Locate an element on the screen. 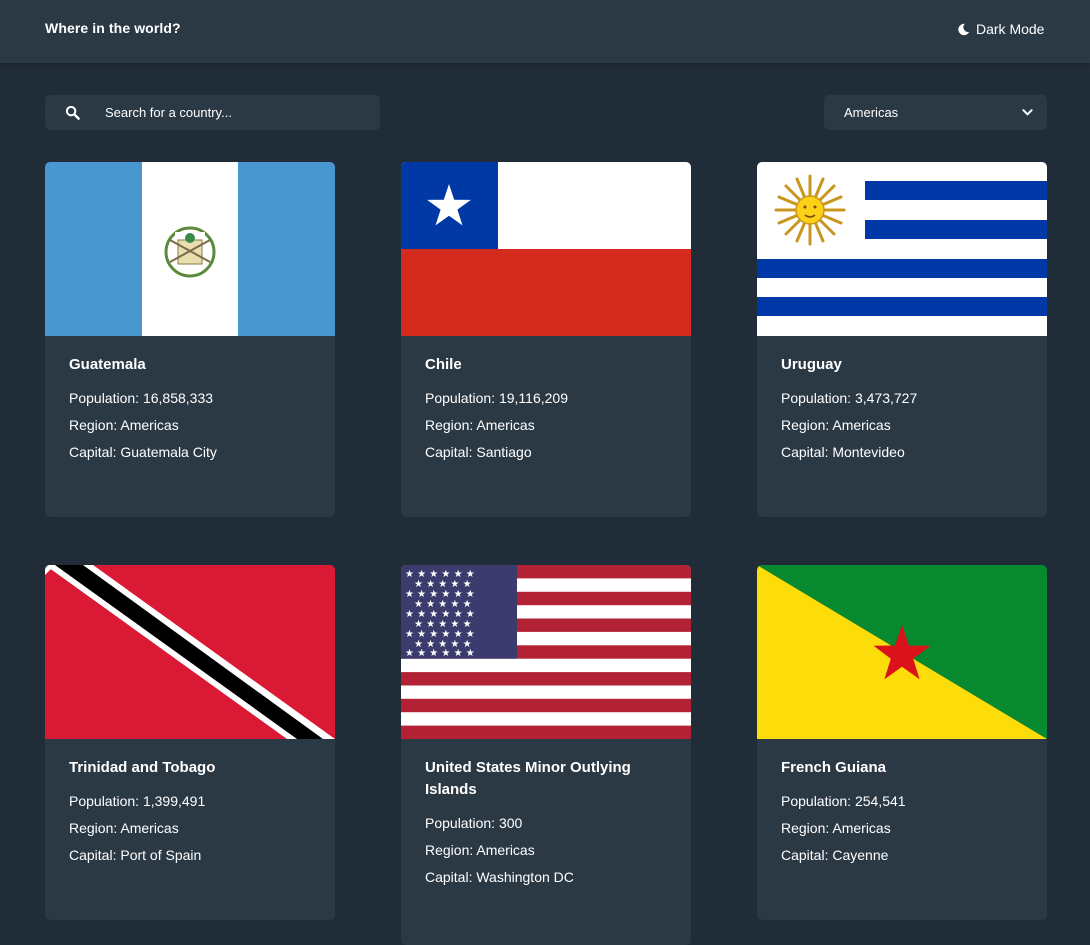 The image size is (1090, 945). search-input is located at coordinates (235, 112).